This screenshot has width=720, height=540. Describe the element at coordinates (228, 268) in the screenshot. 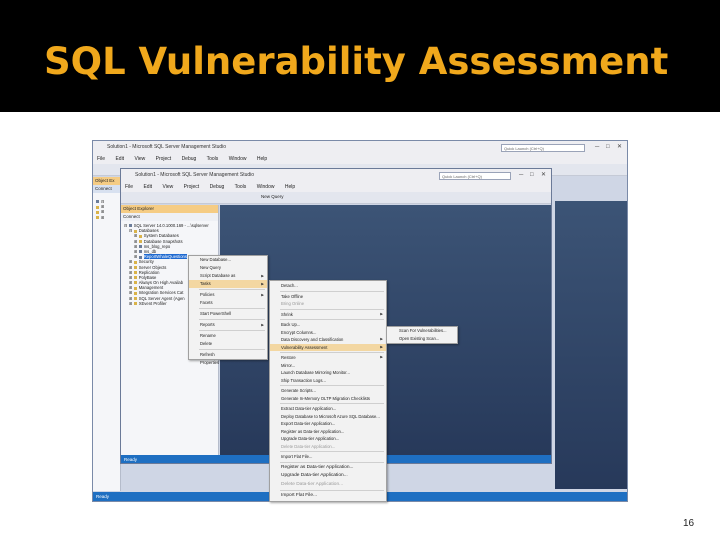

I see `menu-item-new-query: New Query` at that location.